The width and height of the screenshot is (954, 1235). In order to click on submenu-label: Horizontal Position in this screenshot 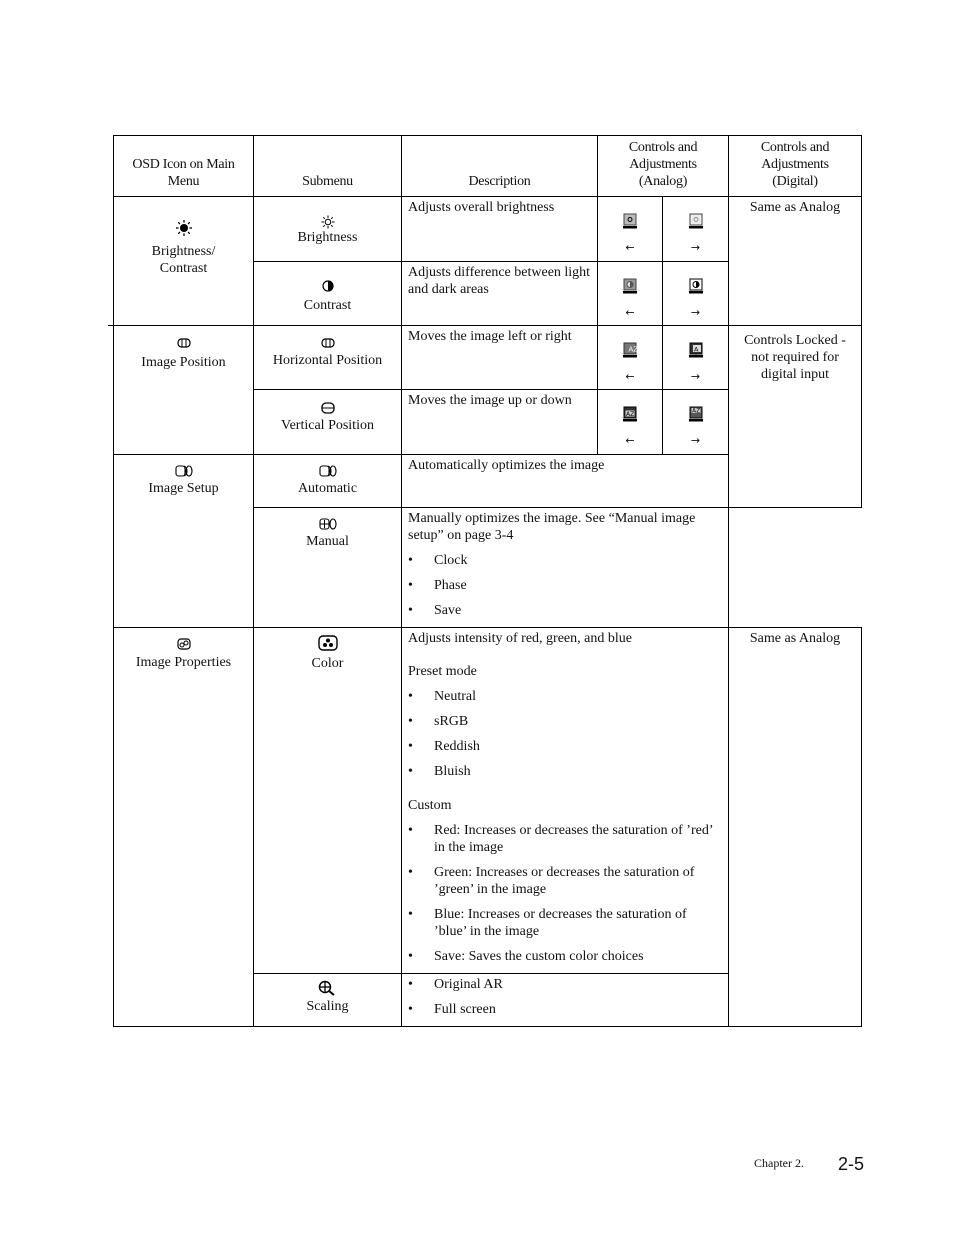, I will do `click(327, 360)`.